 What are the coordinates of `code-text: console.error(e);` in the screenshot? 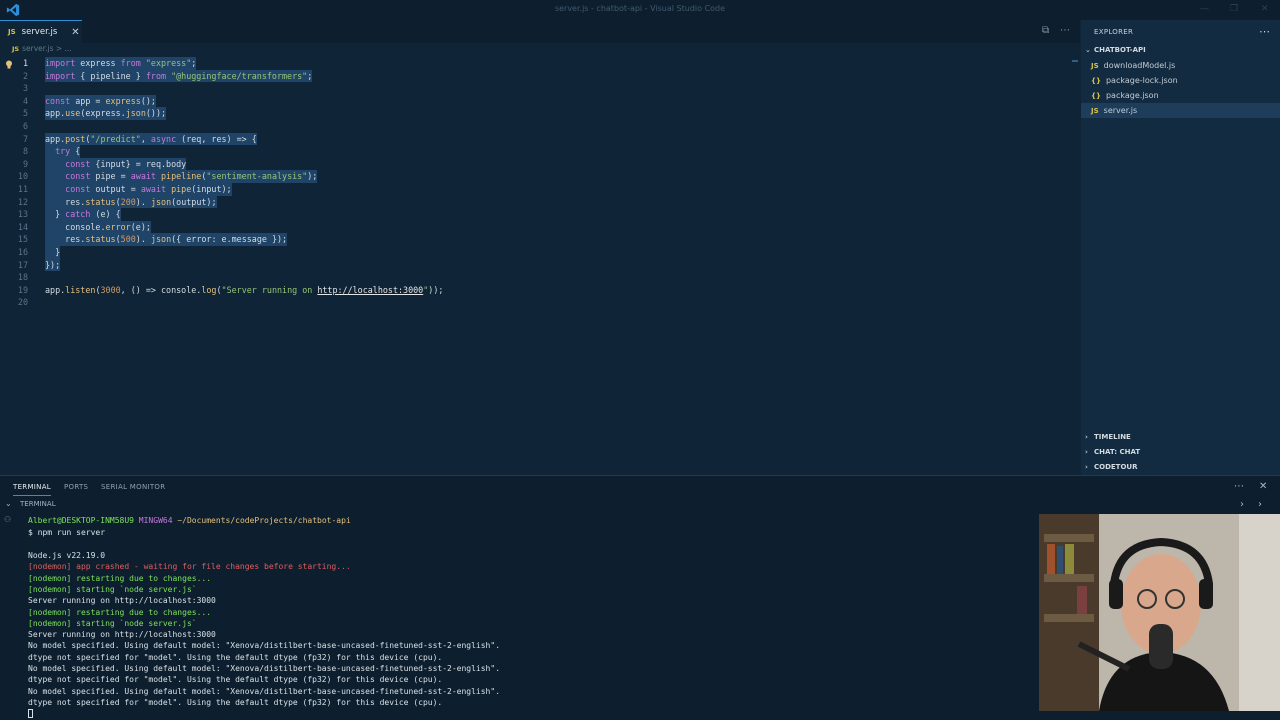 It's located at (98, 227).